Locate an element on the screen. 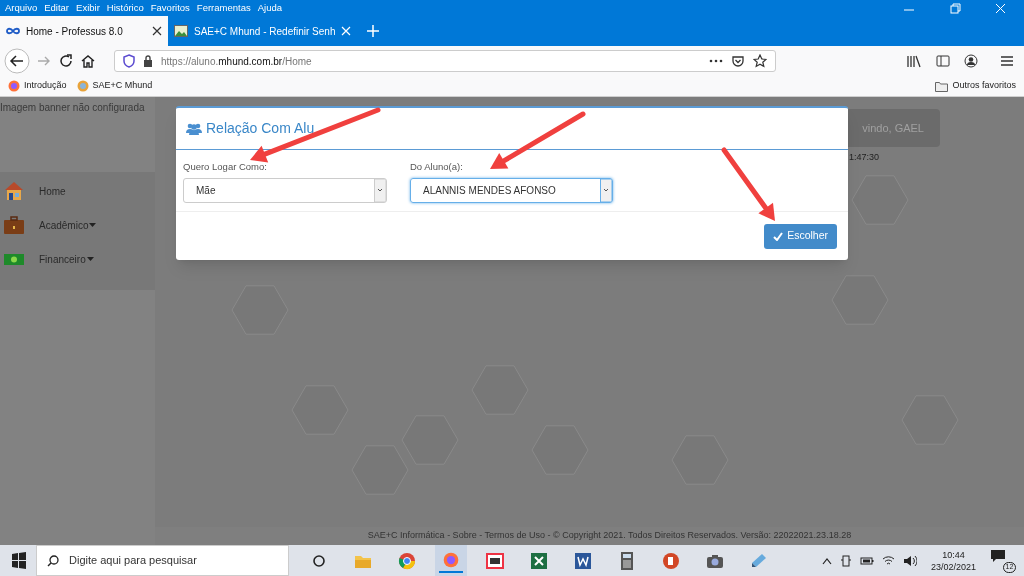 The height and width of the screenshot is (576, 1024). select-field: ALANNIS MENDES AFONSO is located at coordinates (511, 191).